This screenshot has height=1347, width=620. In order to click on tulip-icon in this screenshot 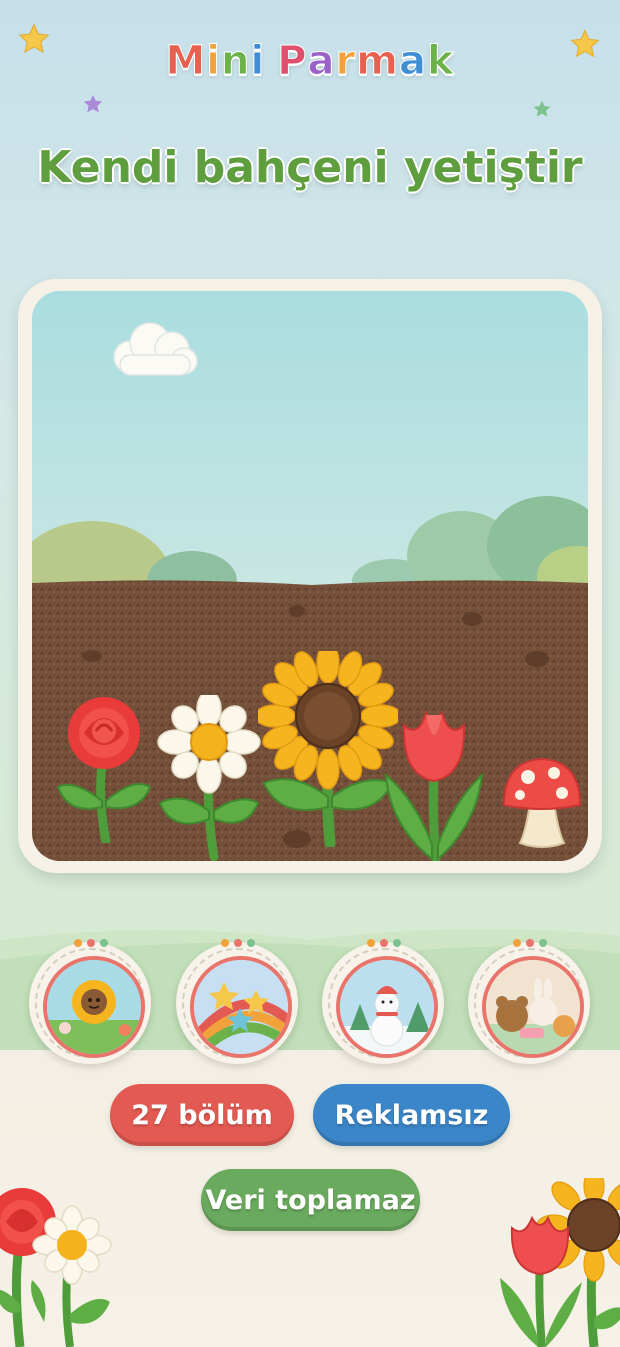, I will do `click(434, 785)`.